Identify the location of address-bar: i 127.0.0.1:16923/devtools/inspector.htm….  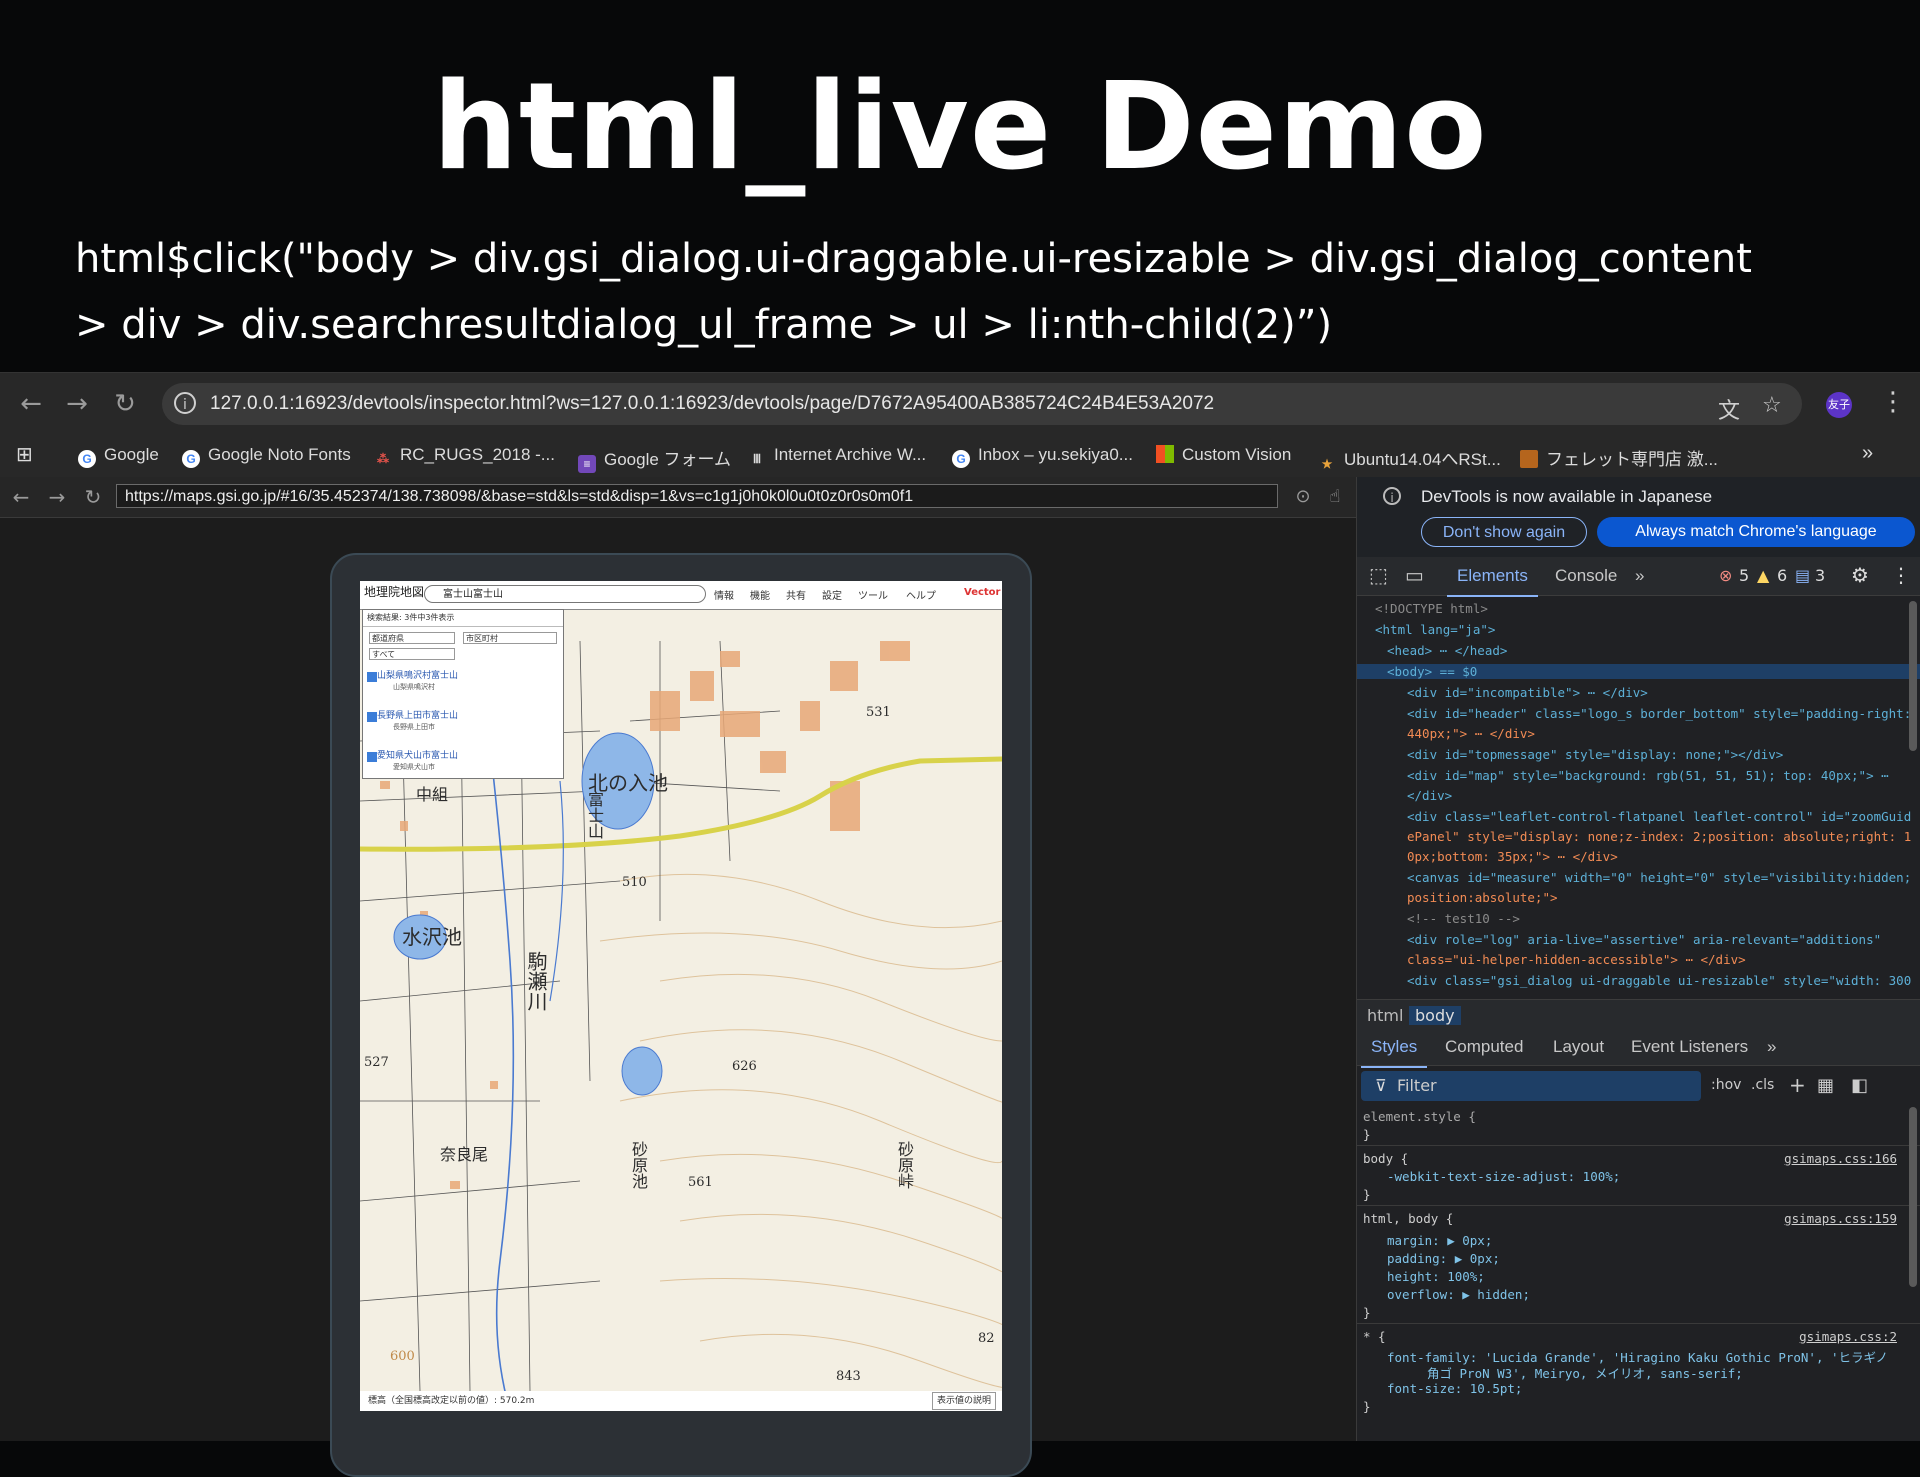
(982, 404).